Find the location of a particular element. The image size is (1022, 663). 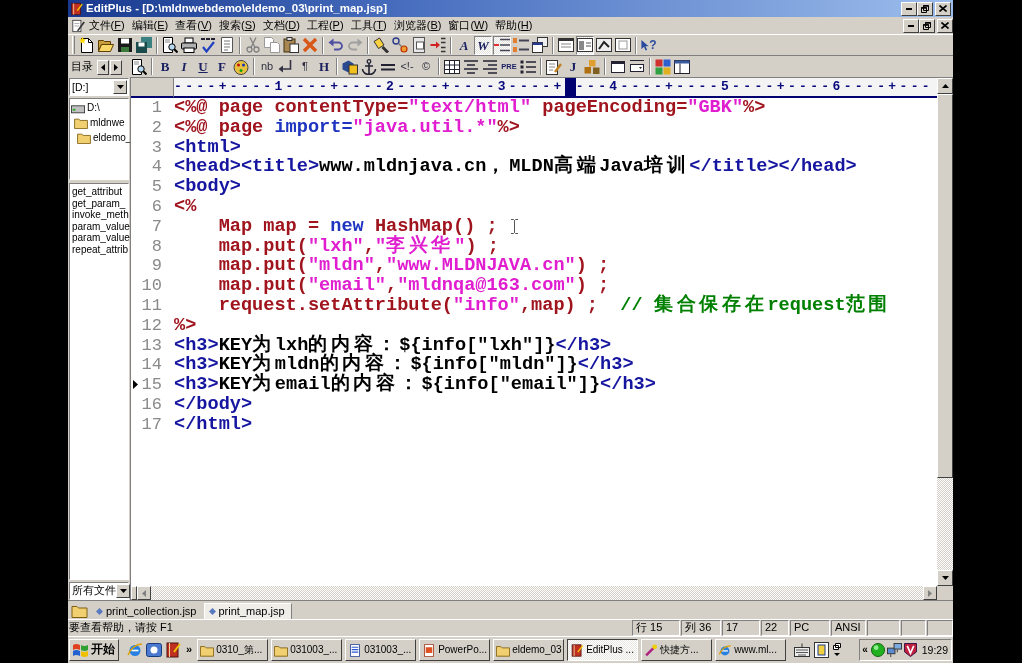

vertical-scrollbar is located at coordinates (945, 332).